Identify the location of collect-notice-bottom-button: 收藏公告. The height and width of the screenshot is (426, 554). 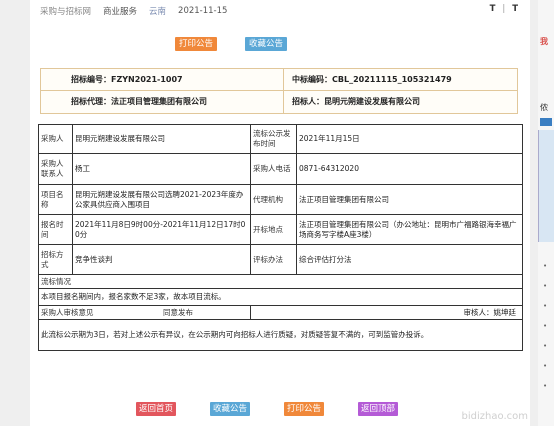
(230, 409).